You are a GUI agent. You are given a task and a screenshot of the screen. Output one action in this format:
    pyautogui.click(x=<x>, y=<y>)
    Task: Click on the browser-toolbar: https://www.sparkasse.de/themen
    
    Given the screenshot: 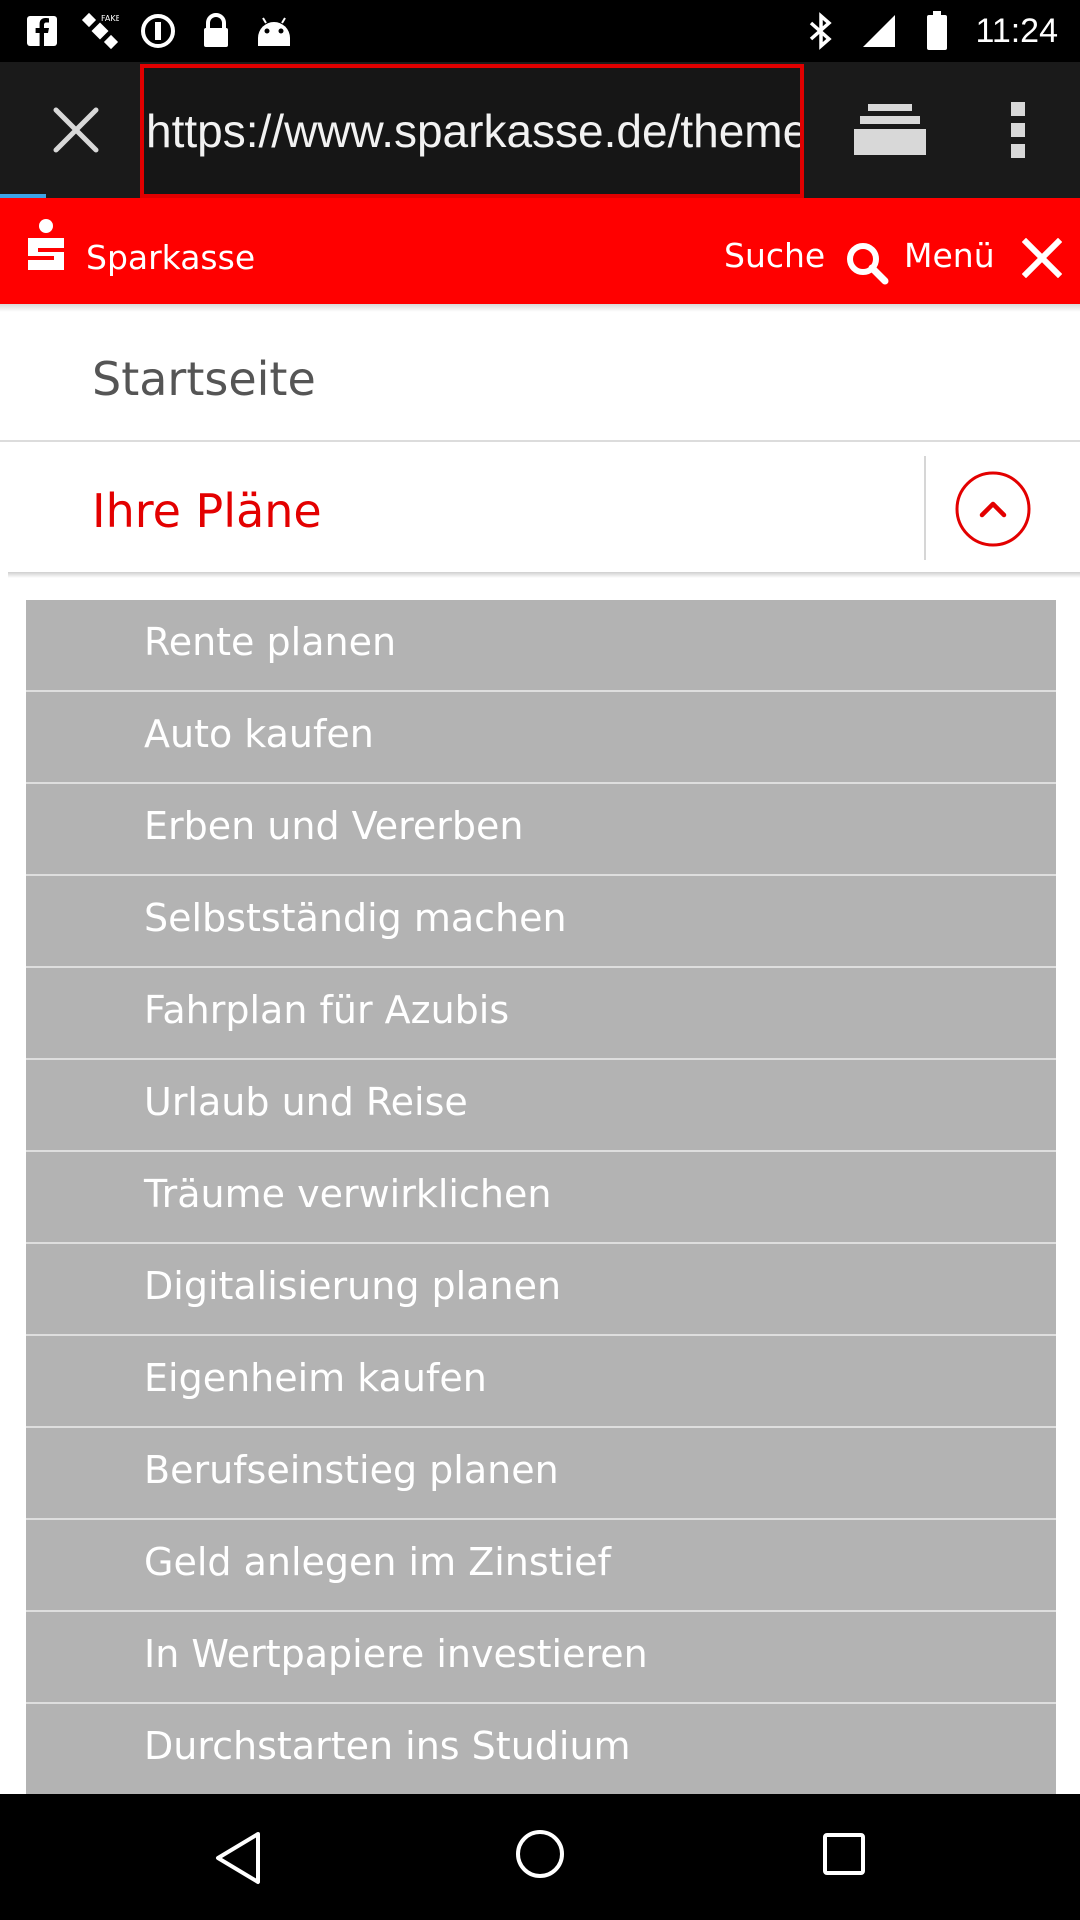 What is the action you would take?
    pyautogui.click(x=540, y=130)
    